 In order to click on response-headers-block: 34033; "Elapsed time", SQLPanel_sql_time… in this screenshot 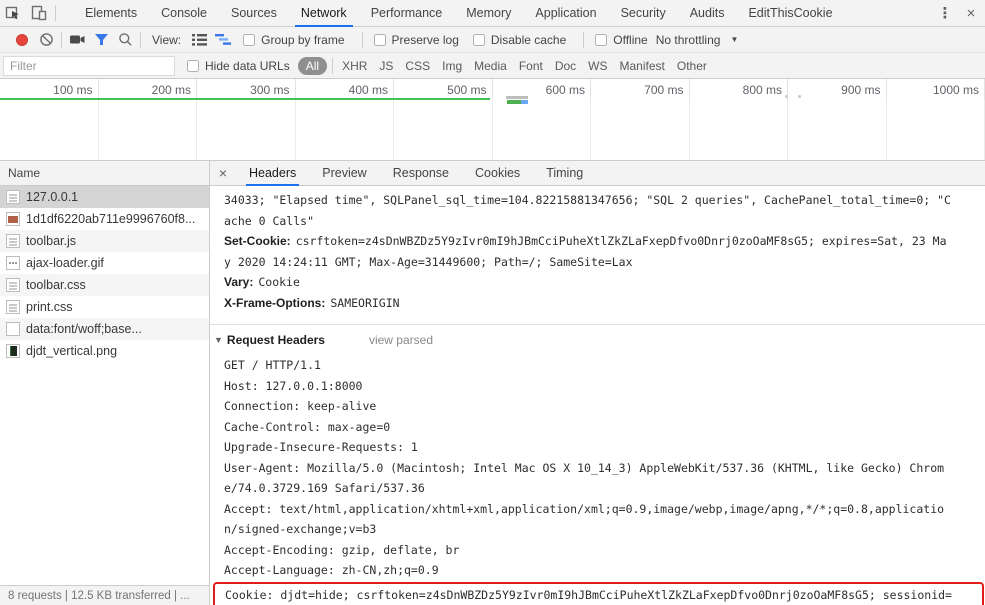, I will do `click(587, 251)`.